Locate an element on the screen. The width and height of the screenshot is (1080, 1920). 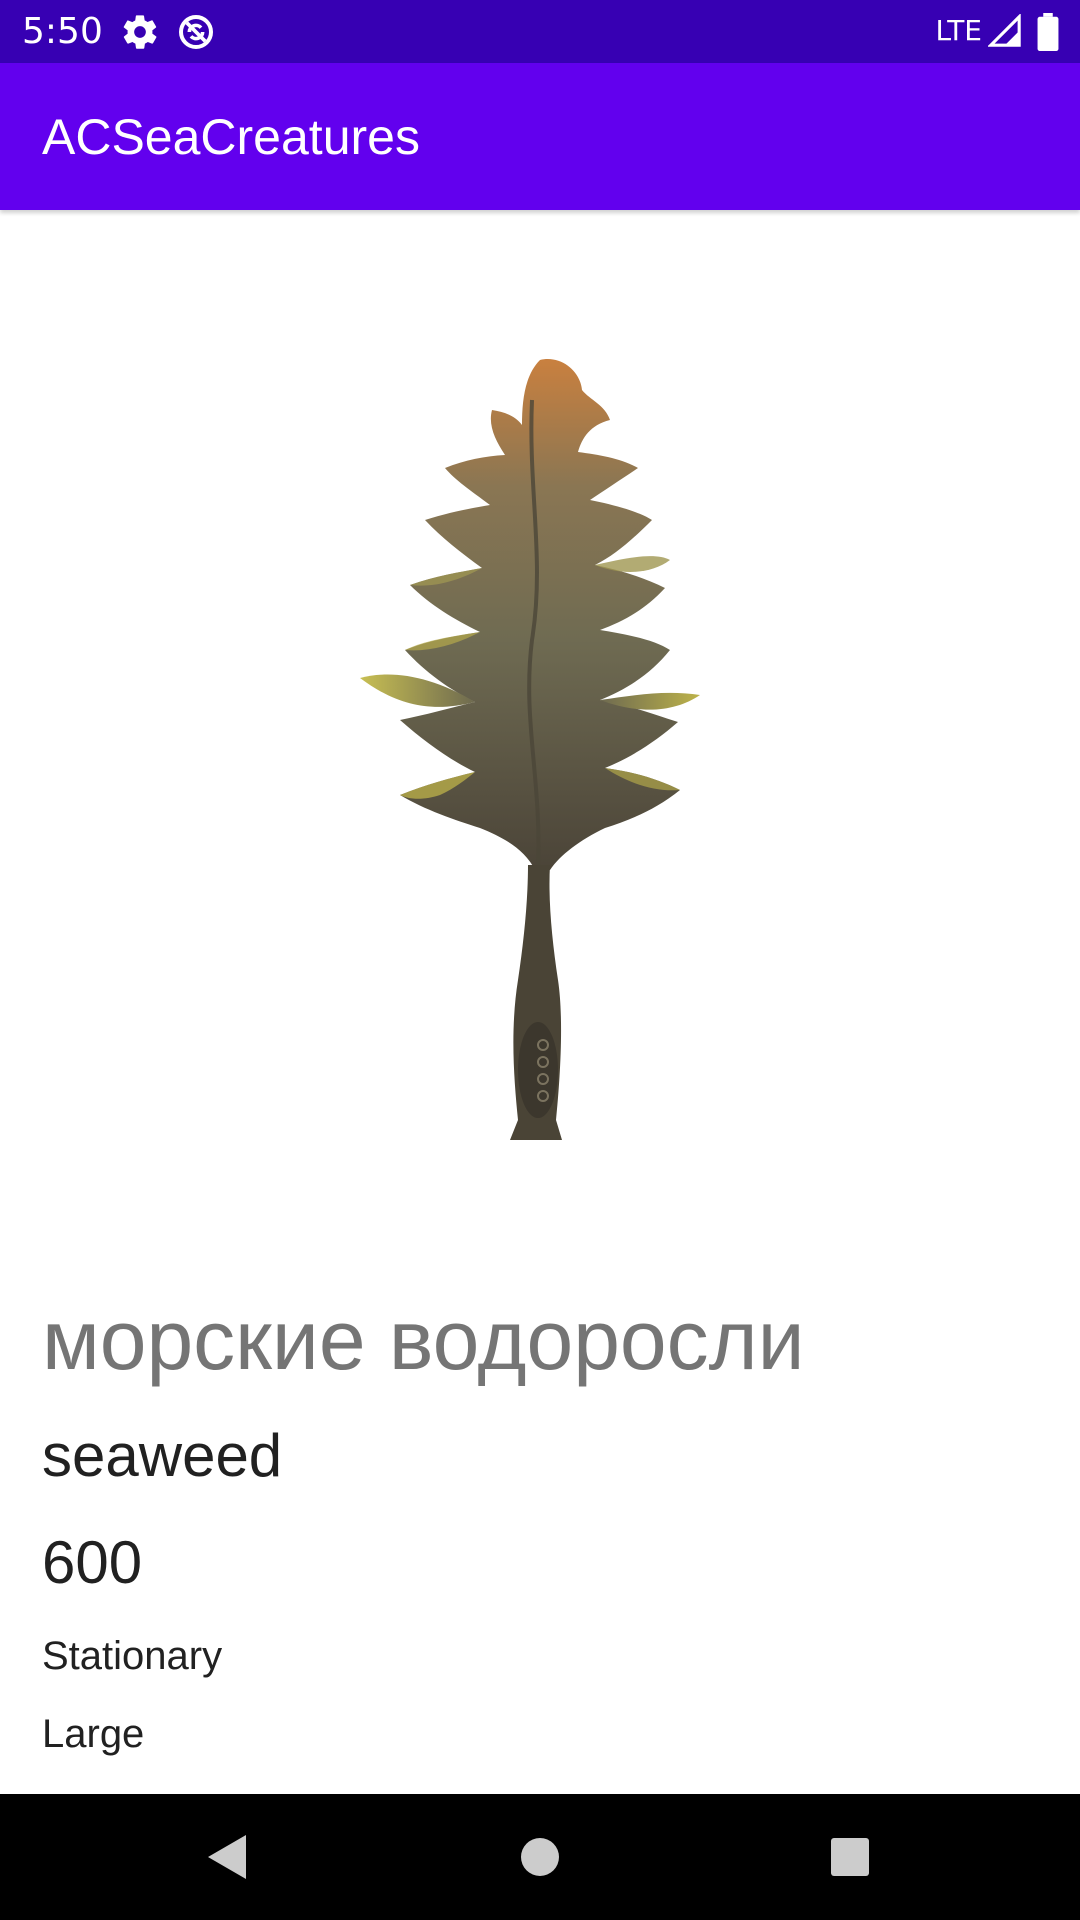
back-button is located at coordinates (226, 1857).